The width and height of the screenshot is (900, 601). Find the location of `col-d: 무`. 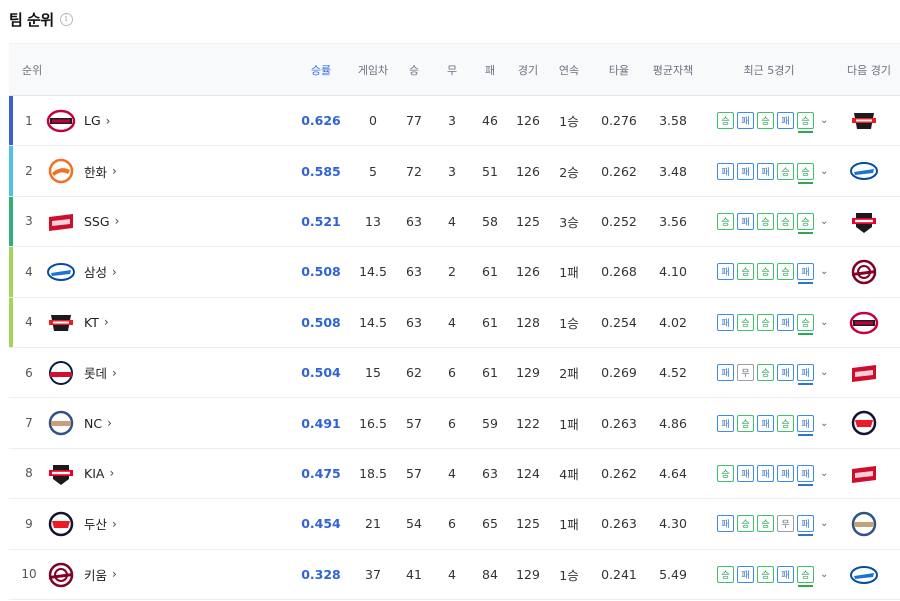

col-d: 무 is located at coordinates (452, 70).